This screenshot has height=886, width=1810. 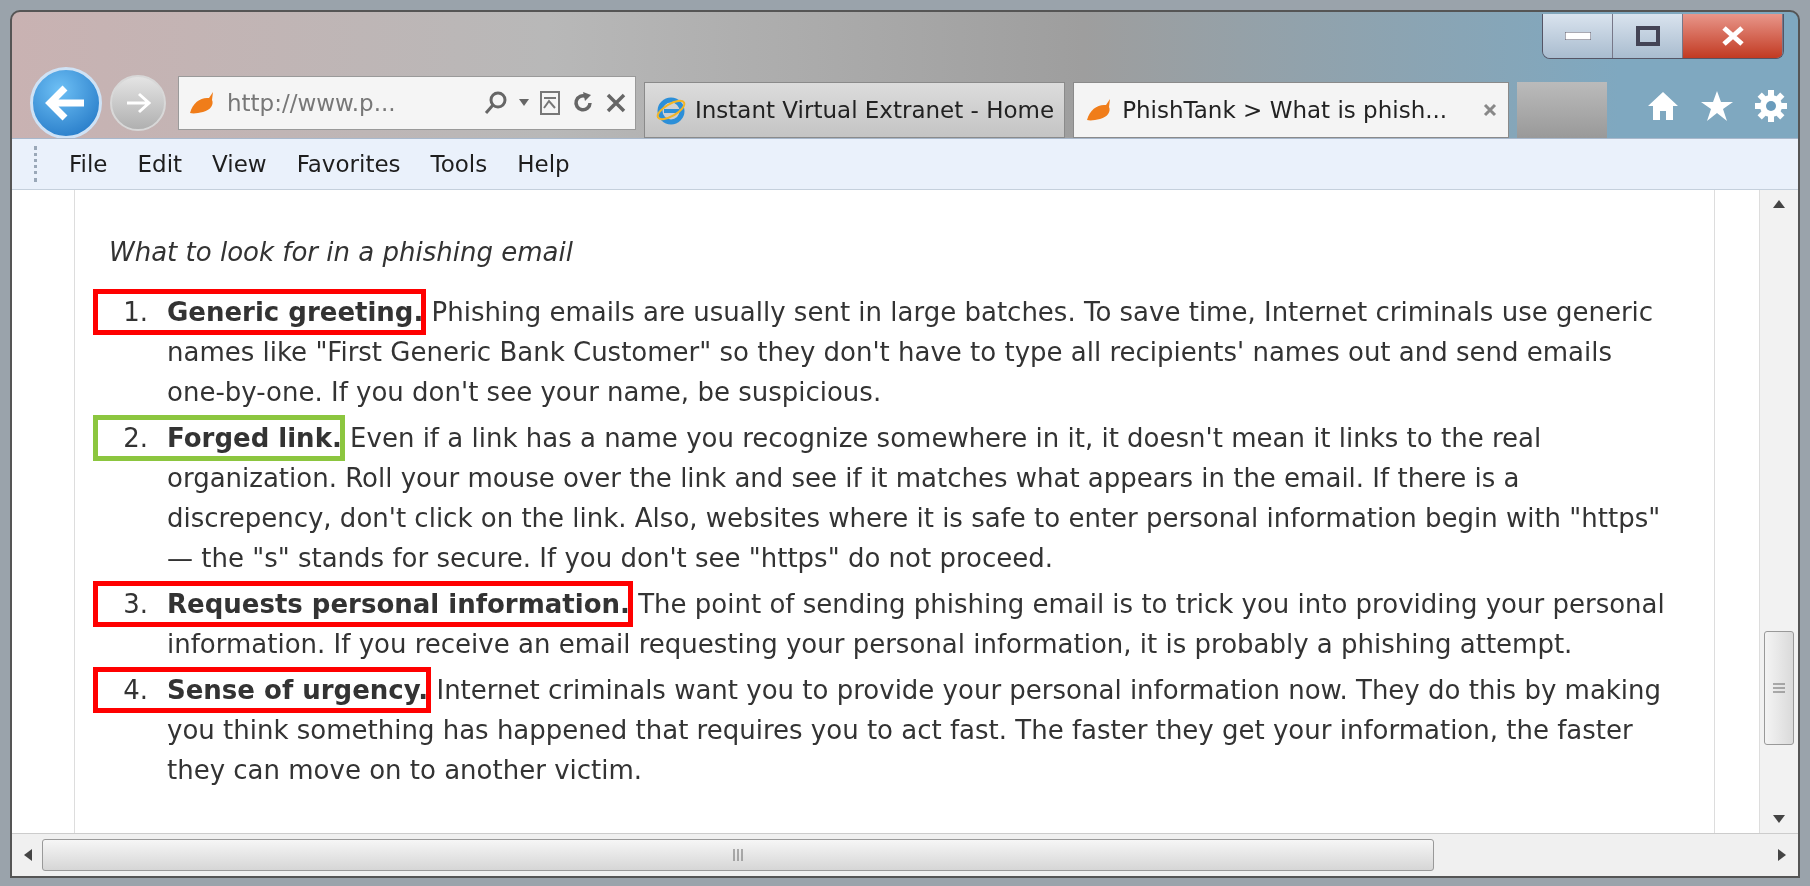 What do you see at coordinates (239, 164) in the screenshot?
I see `menu-item: View` at bounding box center [239, 164].